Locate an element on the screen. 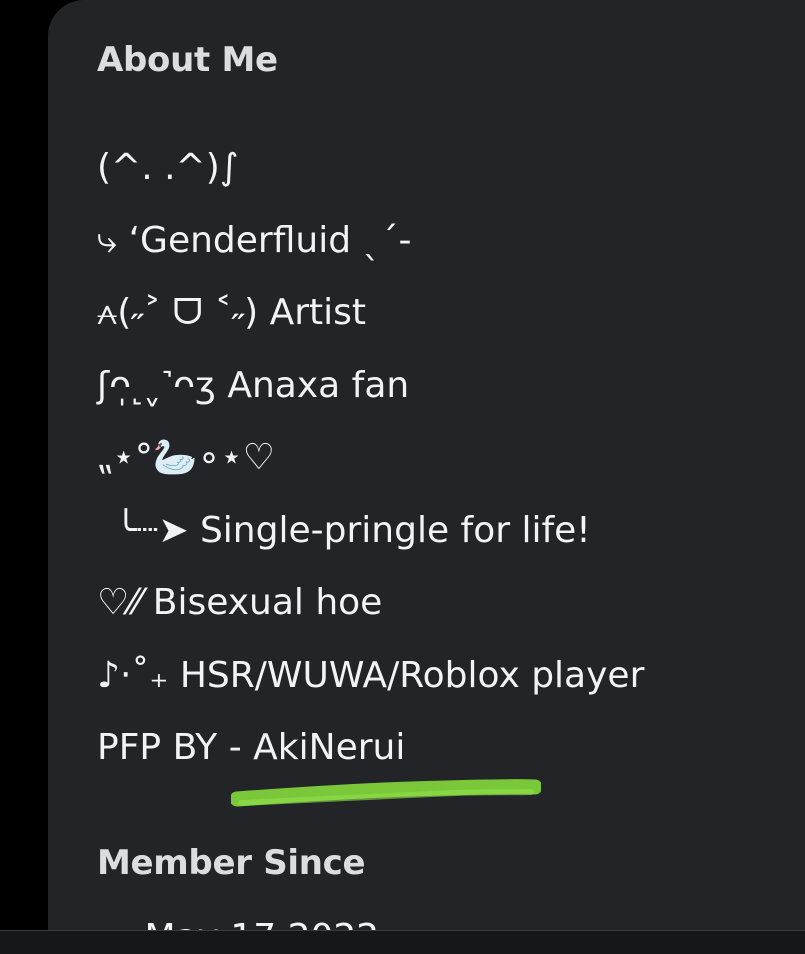 The height and width of the screenshot is (954, 805). bio-line-3: ⩜(˶˃ ᗜ ˂˶) Artist is located at coordinates (231, 312).